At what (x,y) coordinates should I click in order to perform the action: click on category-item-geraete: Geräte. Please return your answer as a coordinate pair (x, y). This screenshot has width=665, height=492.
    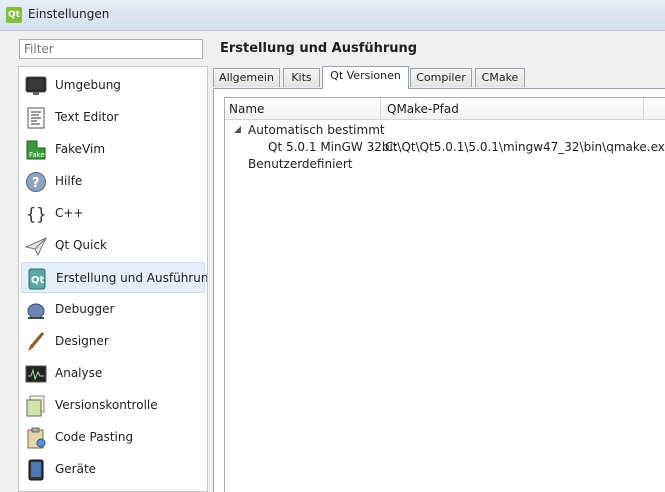
    Looking at the image, I should click on (113, 469).